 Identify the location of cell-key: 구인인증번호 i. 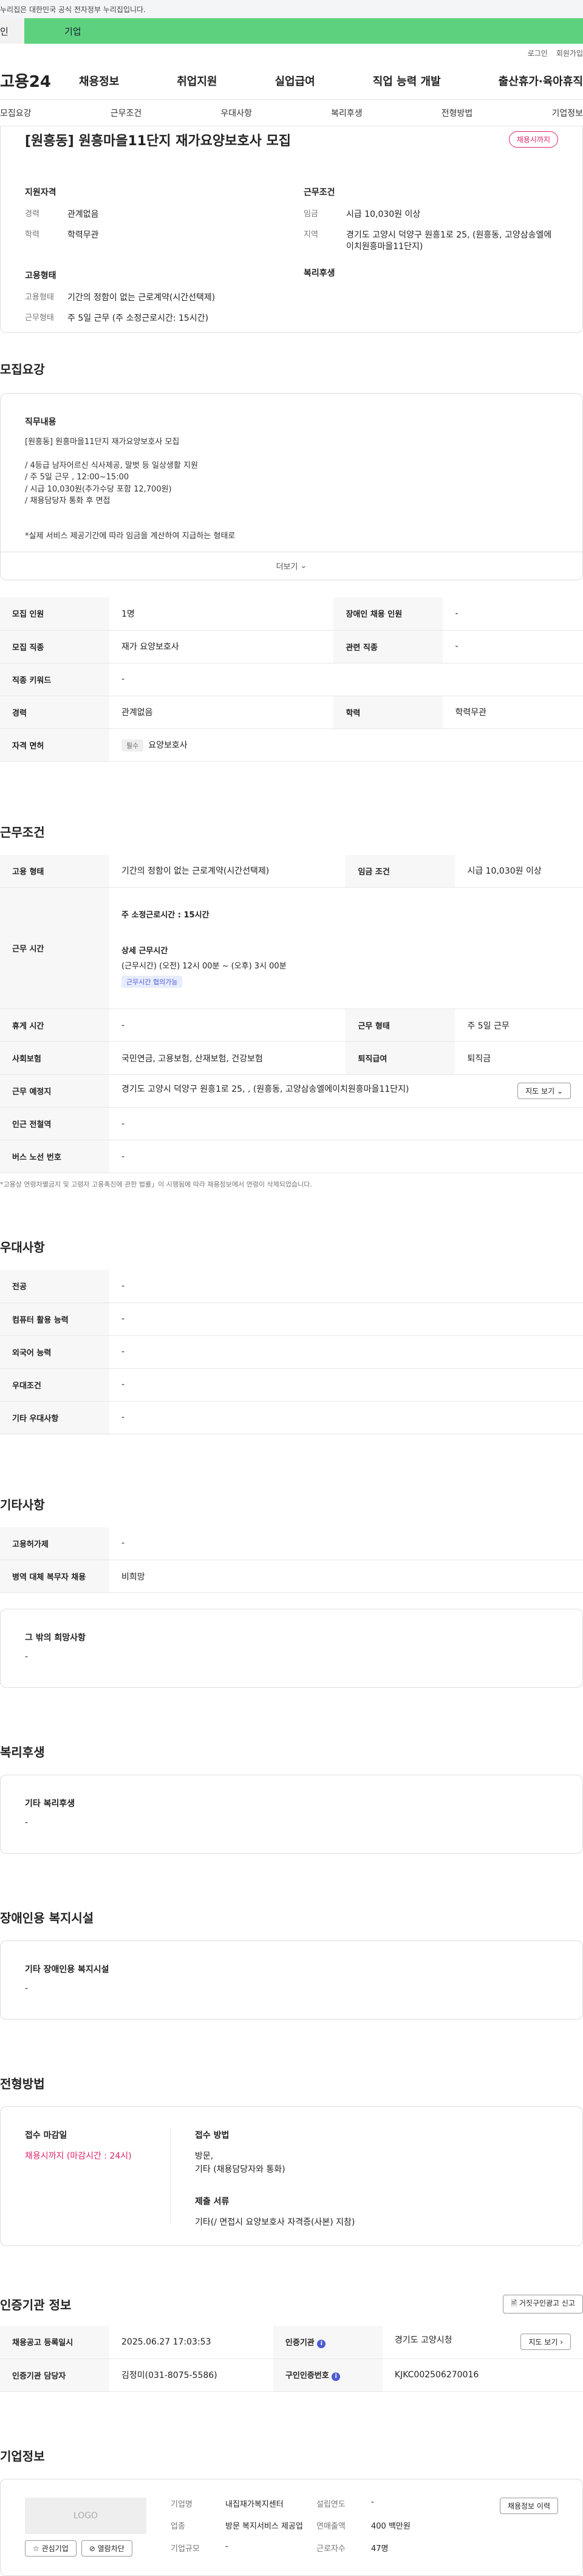
(328, 2375).